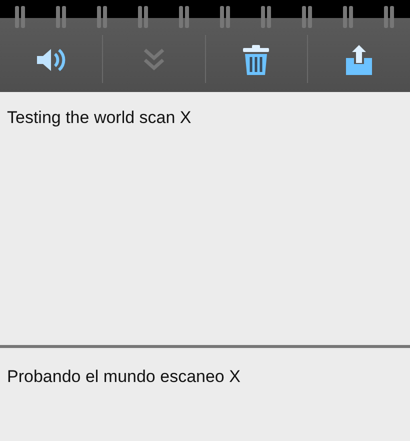 Image resolution: width=410 pixels, height=441 pixels. I want to click on note-text: Probando el mundo escaneo X, so click(123, 376).